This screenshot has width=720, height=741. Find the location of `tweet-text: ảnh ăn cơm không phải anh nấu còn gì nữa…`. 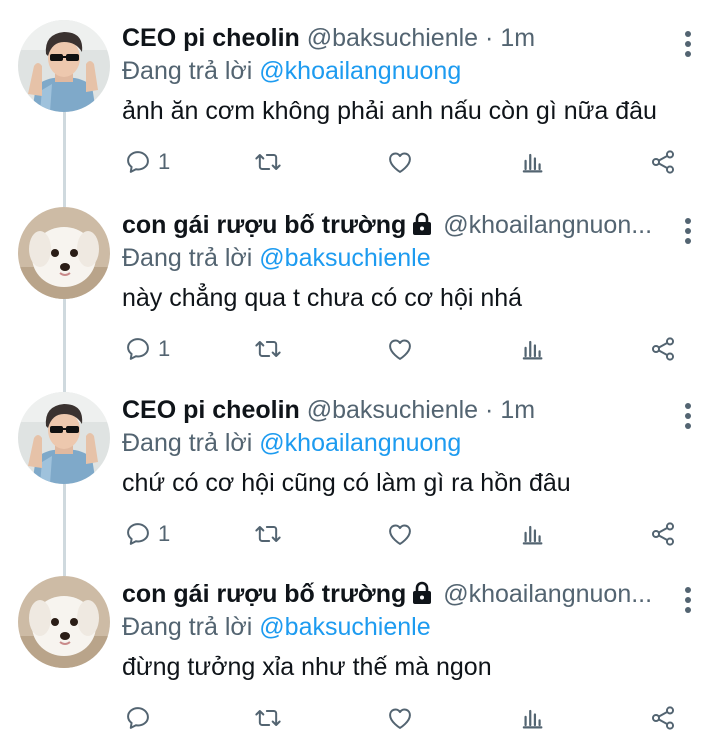

tweet-text: ảnh ăn cơm không phải anh nấu còn gì nữa… is located at coordinates (389, 111).